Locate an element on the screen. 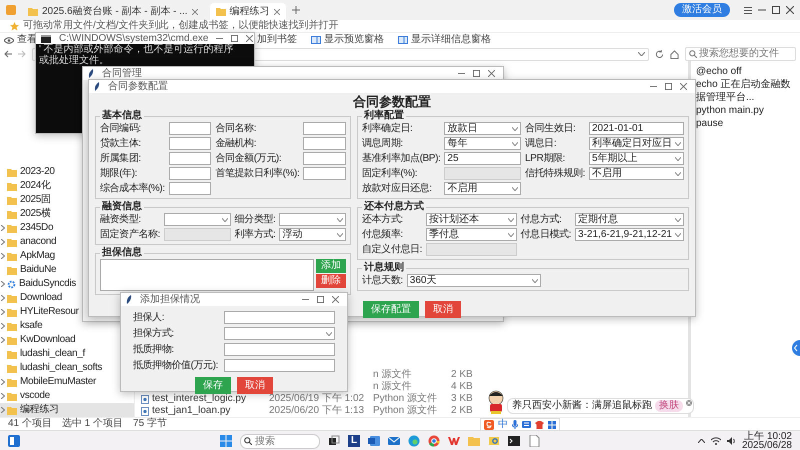 The height and width of the screenshot is (450, 800). sidebar-folder-item: MobileEmuMaster is located at coordinates (49, 382).